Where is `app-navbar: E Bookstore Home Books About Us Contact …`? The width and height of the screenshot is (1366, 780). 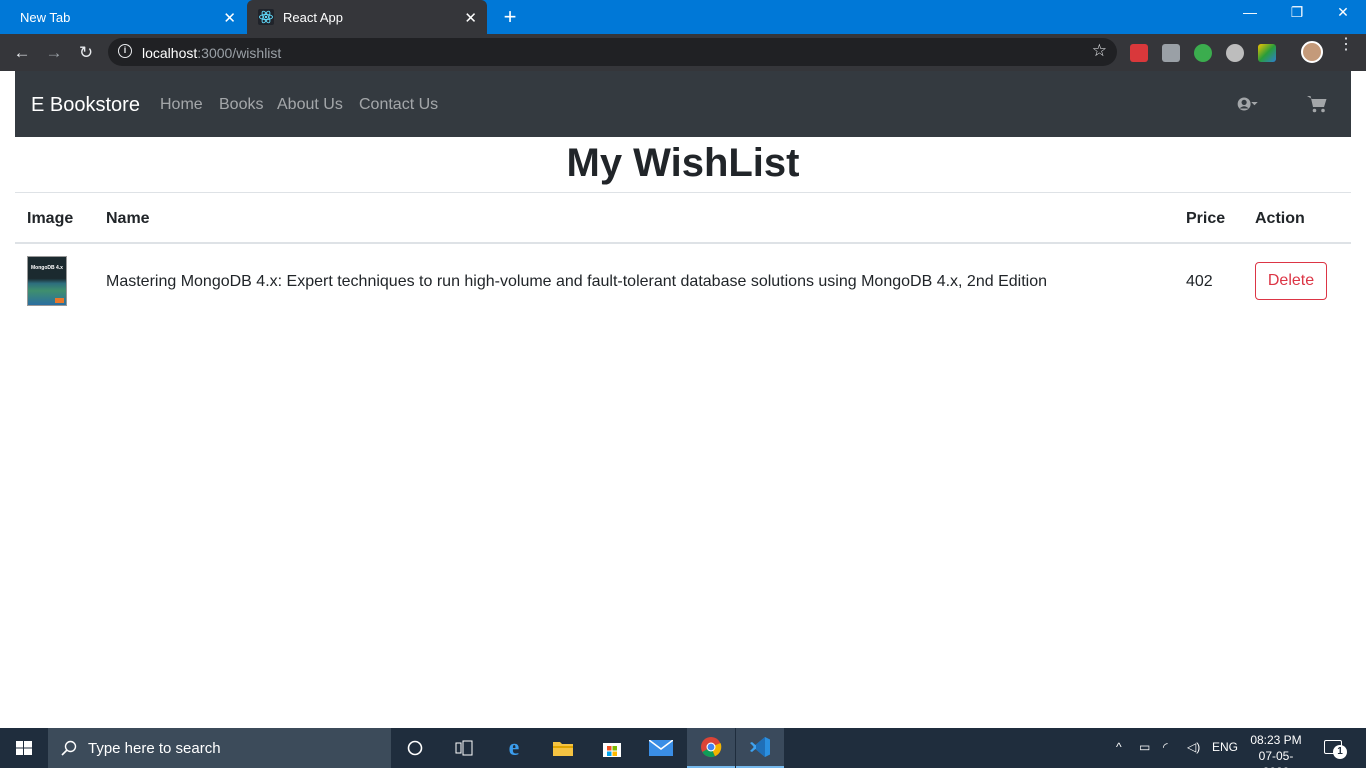 app-navbar: E Bookstore Home Books About Us Contact … is located at coordinates (683, 104).